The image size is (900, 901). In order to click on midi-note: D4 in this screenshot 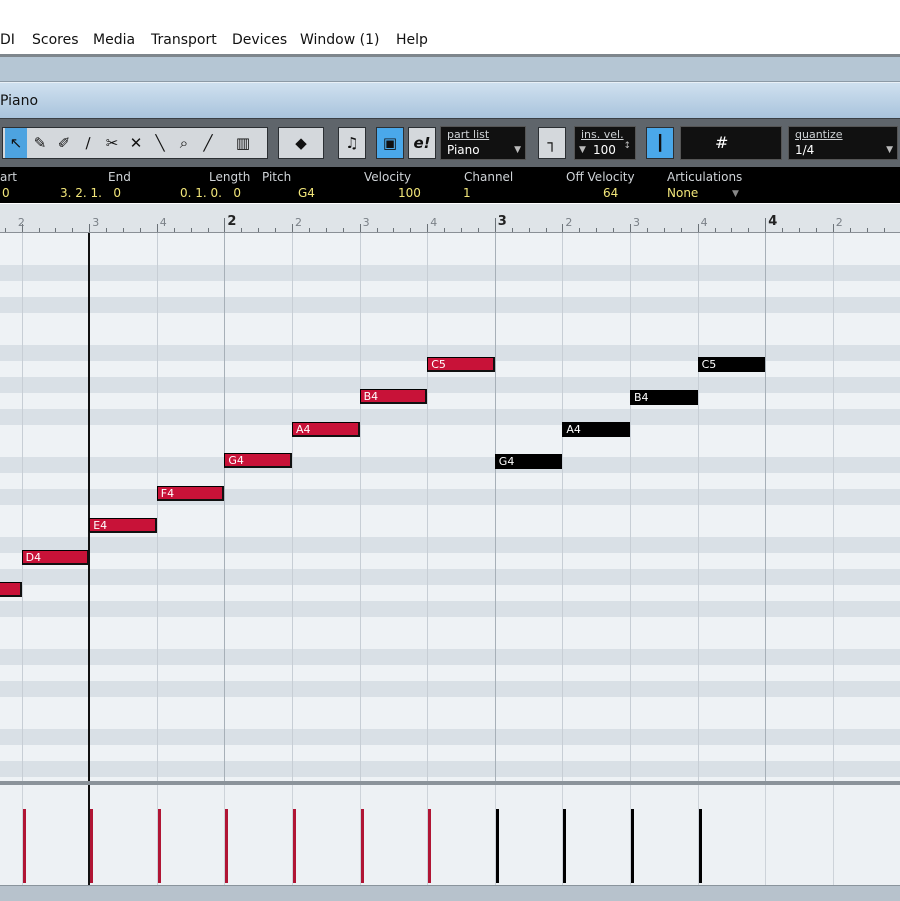, I will do `click(55, 557)`.